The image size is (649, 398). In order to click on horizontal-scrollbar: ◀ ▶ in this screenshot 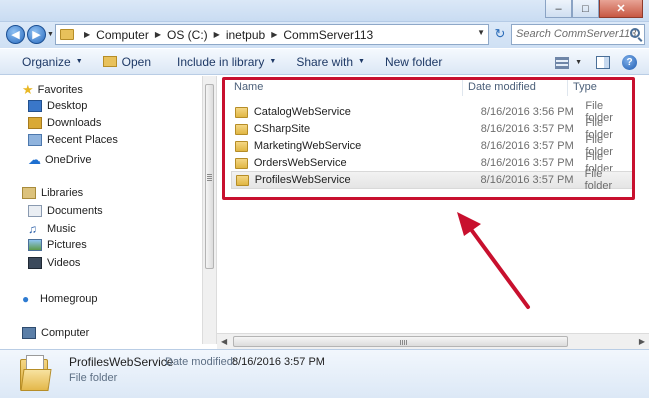, I will do `click(433, 341)`.